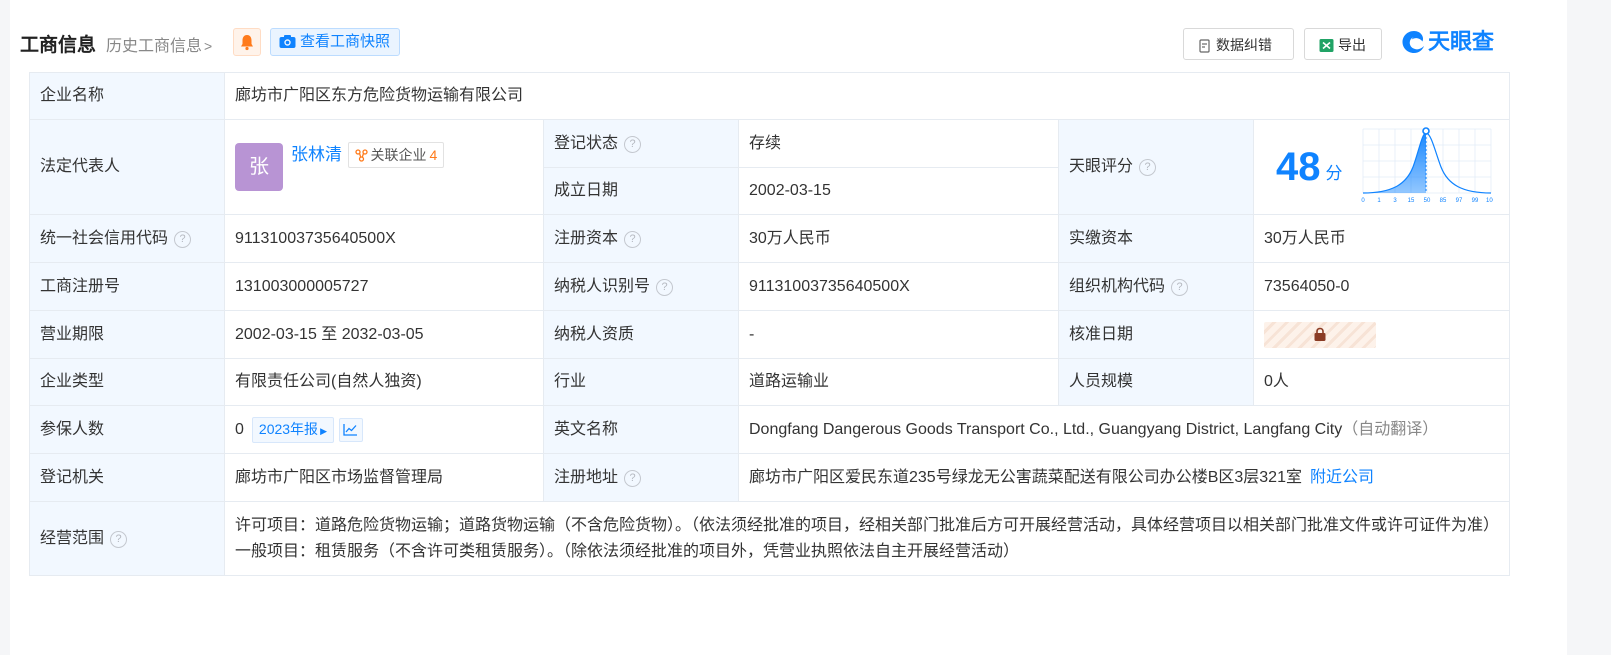  What do you see at coordinates (641, 286) in the screenshot?
I see `taxpayer-id-label: 纳税人识别号?` at bounding box center [641, 286].